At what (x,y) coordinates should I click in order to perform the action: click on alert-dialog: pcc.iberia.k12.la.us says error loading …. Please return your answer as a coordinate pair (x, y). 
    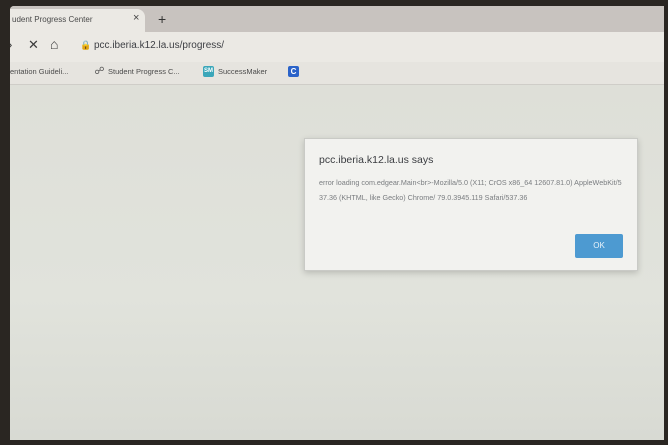
    Looking at the image, I should click on (471, 204).